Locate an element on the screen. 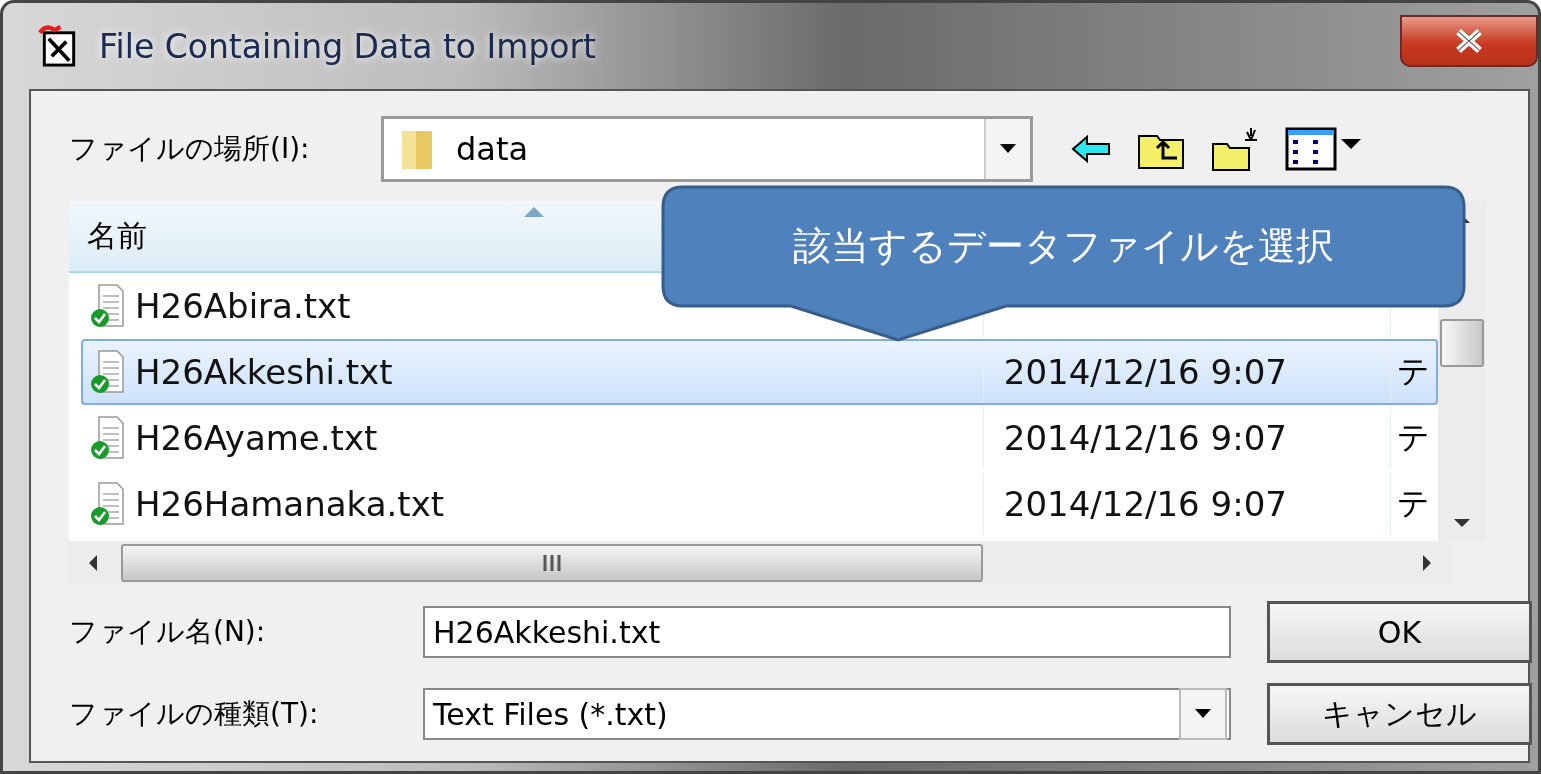  location-label: ファイルの場所(I): is located at coordinates (190, 149).